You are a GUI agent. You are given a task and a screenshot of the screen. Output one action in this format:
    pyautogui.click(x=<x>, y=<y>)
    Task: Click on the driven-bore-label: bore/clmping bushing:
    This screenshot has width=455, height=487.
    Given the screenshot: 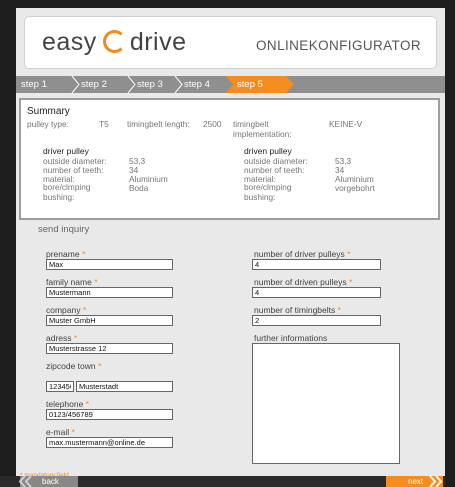 What is the action you would take?
    pyautogui.click(x=268, y=192)
    